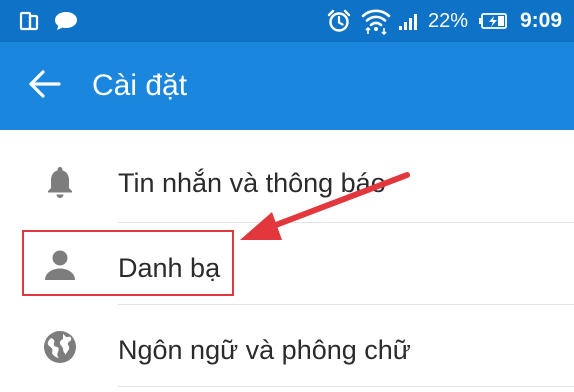  What do you see at coordinates (252, 183) in the screenshot?
I see `settings-item-label: Tin nhắn và thông báo` at bounding box center [252, 183].